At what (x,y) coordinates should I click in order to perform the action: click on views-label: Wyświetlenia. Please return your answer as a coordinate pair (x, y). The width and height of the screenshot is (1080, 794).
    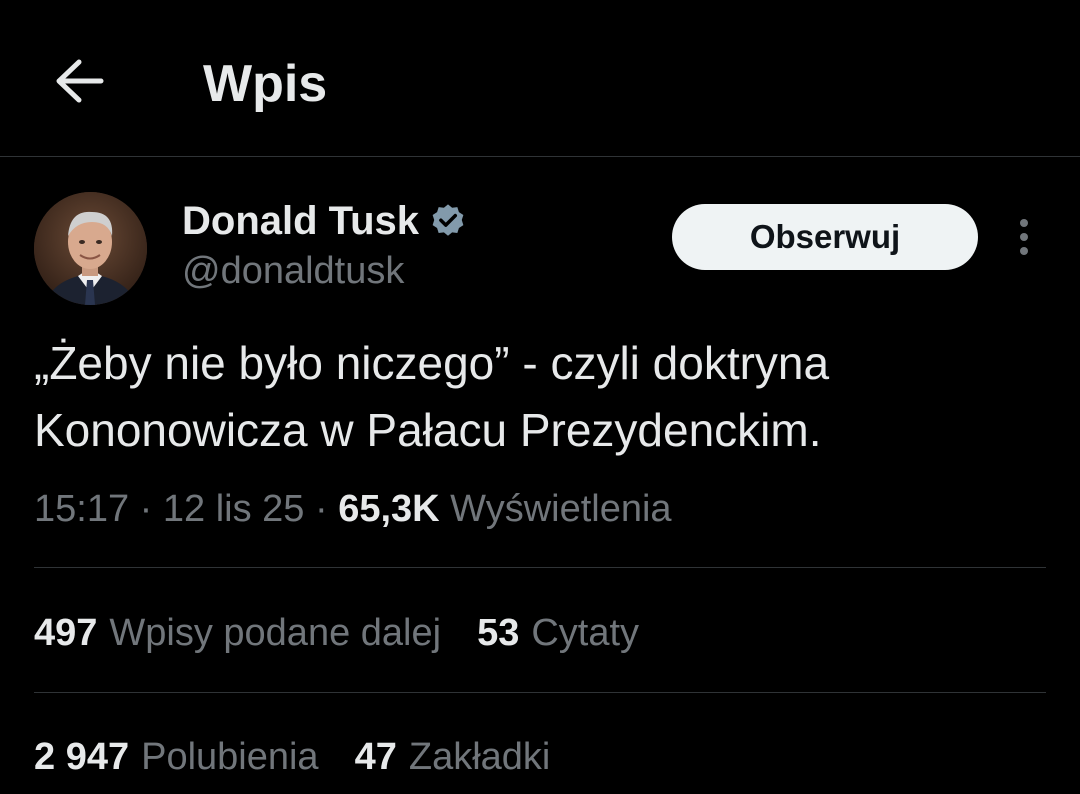
    Looking at the image, I should click on (561, 509).